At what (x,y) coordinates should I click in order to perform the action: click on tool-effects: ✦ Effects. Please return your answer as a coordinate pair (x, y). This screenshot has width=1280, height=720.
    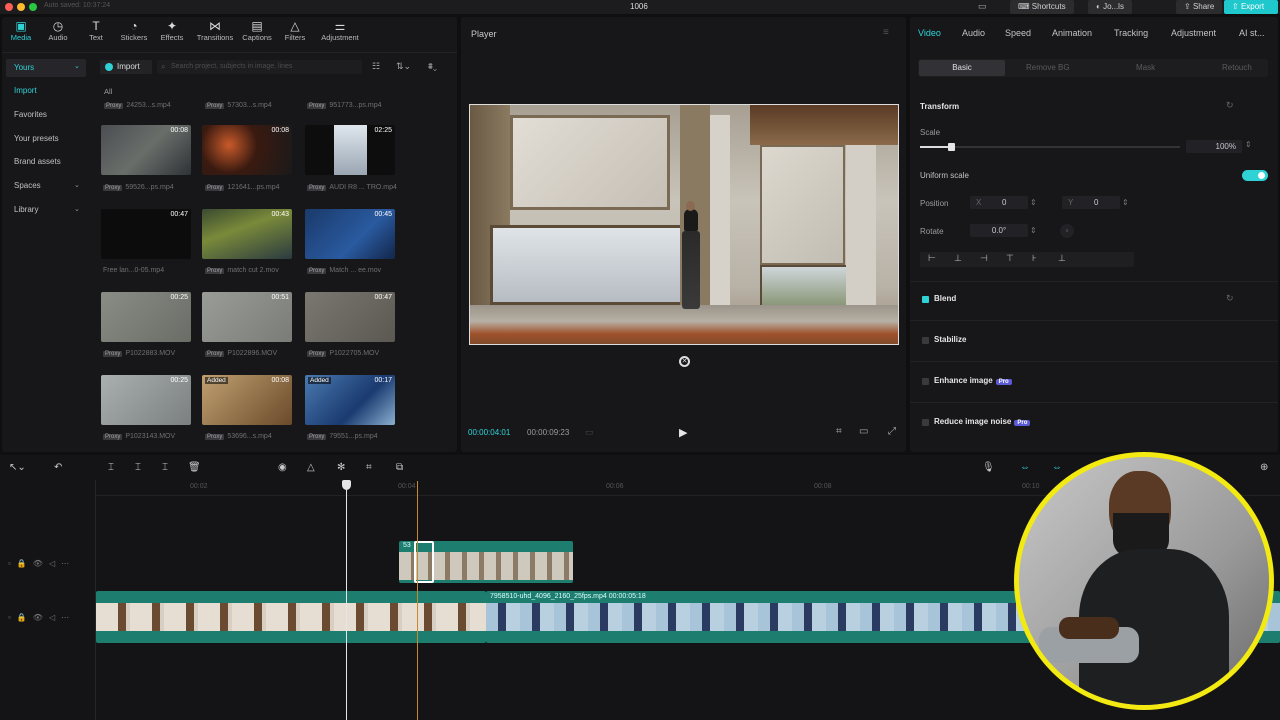
    Looking at the image, I should click on (172, 30).